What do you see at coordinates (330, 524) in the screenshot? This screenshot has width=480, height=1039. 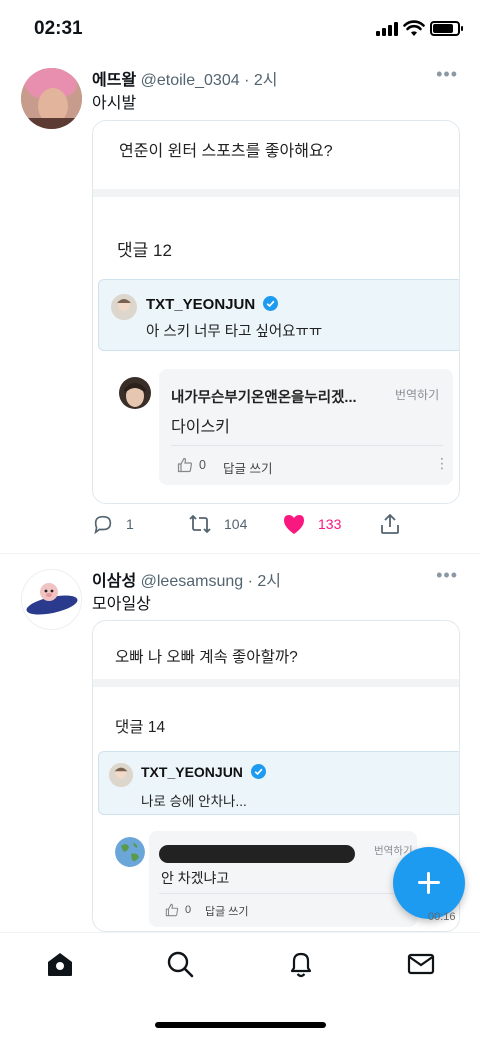 I see `like-count: 133` at bounding box center [330, 524].